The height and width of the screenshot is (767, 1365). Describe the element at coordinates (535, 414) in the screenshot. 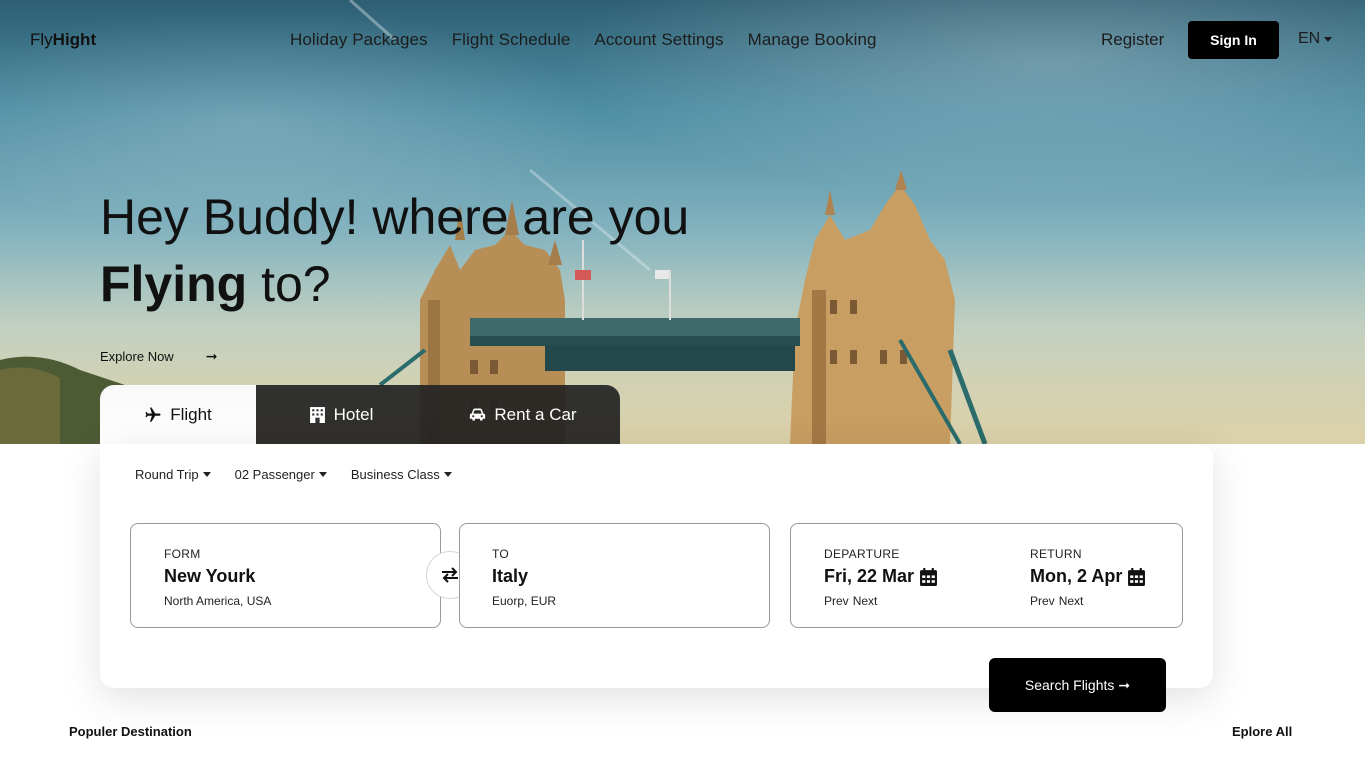

I see `tab-rent-a-car-label: Rent a Car` at that location.